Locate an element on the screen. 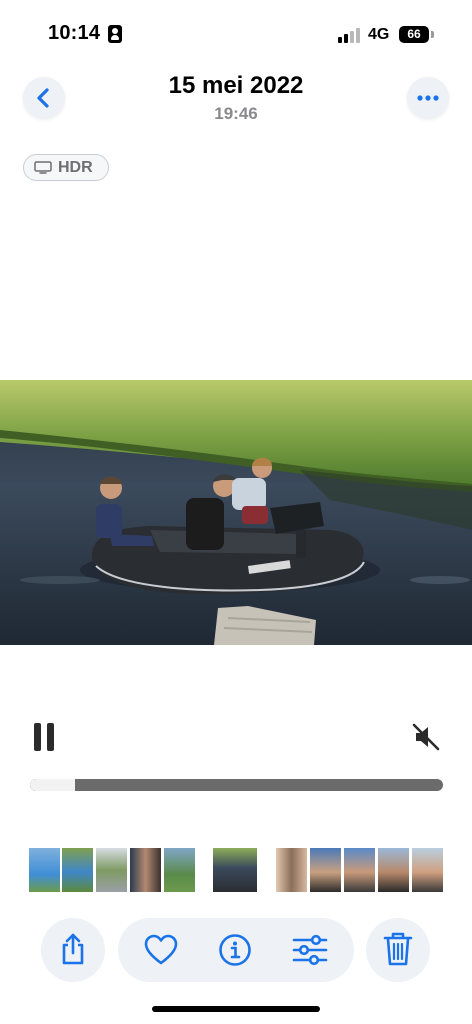  info-icon is located at coordinates (235, 950).